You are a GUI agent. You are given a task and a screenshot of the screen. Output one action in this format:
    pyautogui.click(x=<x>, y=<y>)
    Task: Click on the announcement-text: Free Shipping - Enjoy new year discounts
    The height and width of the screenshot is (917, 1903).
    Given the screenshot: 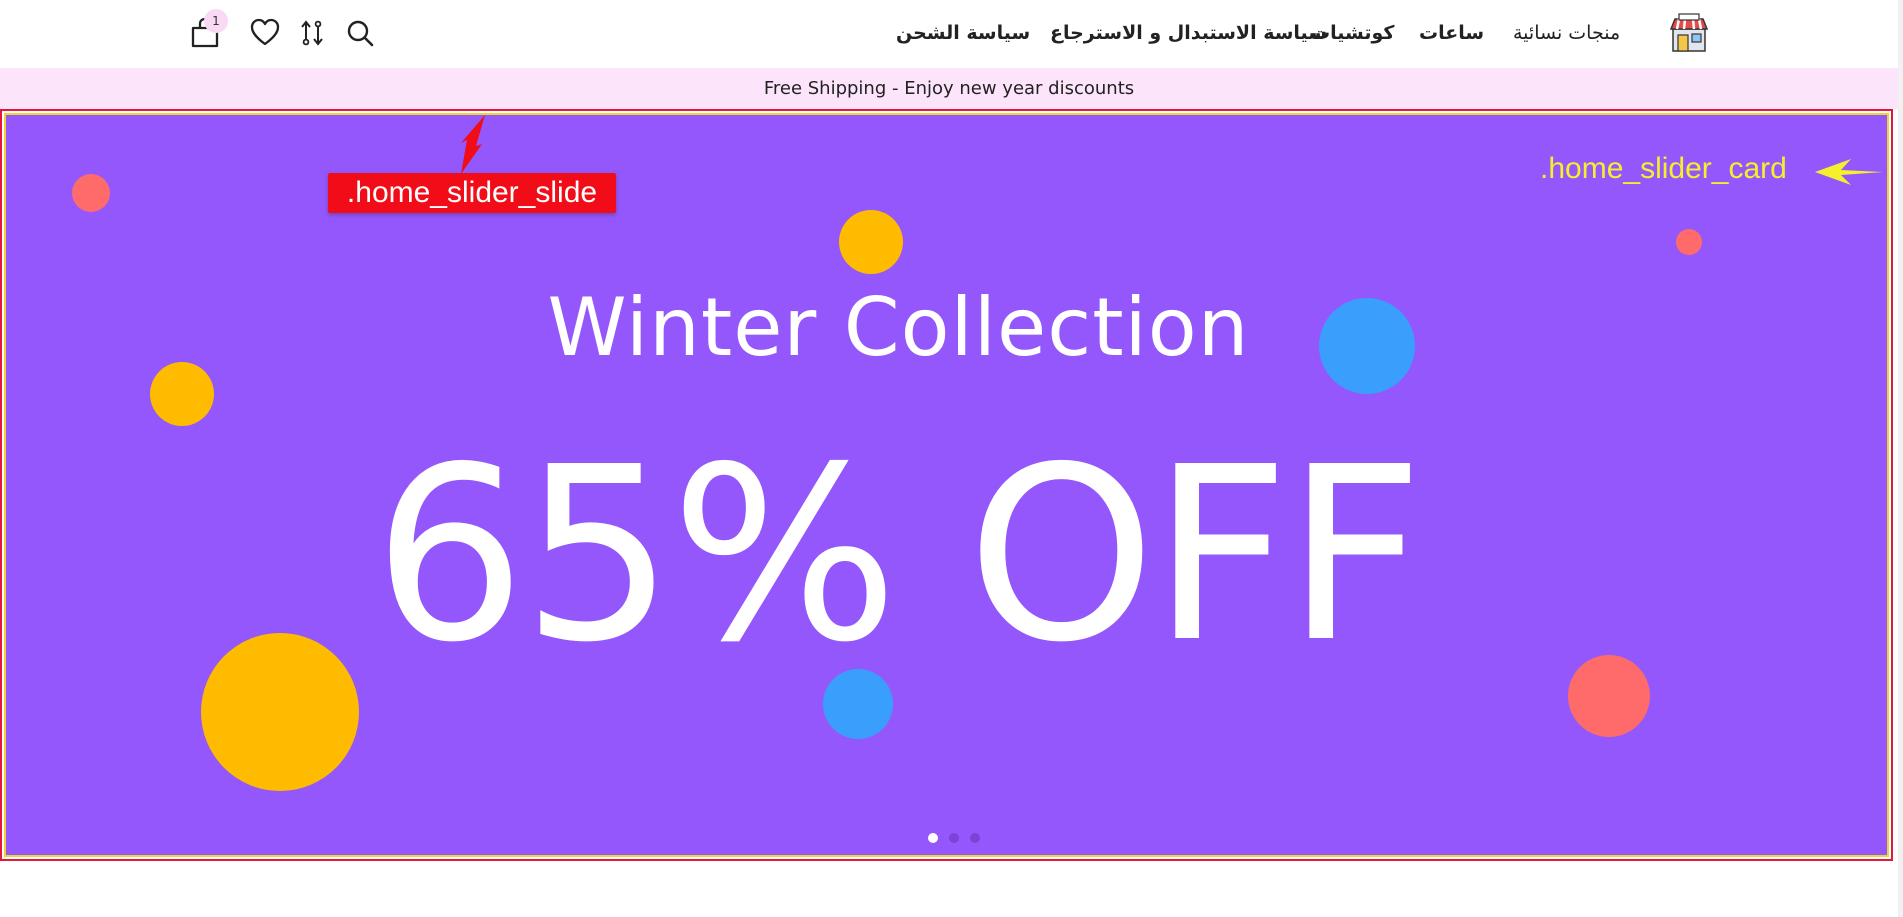 What is the action you would take?
    pyautogui.click(x=949, y=88)
    